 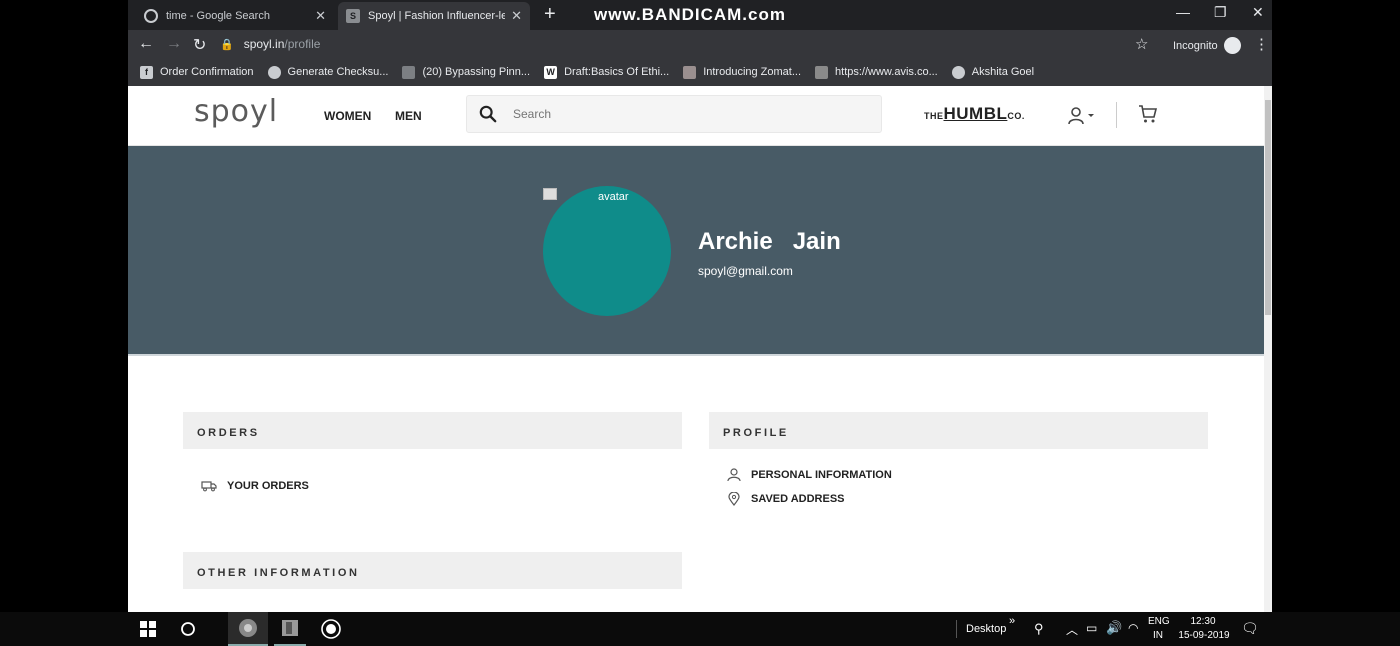 What do you see at coordinates (1268, 207) in the screenshot?
I see `scrollbar-thumb` at bounding box center [1268, 207].